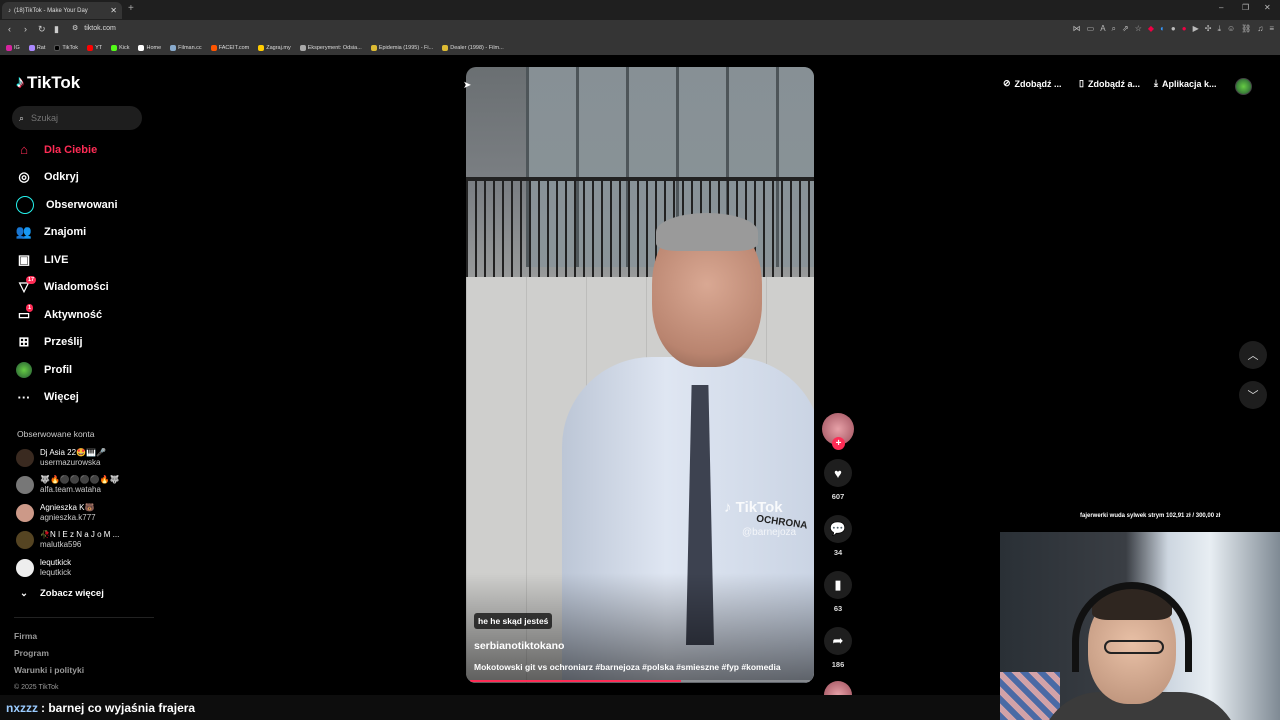  What do you see at coordinates (84, 205) in the screenshot?
I see `nav-item-following: Obserwowani` at bounding box center [84, 205].